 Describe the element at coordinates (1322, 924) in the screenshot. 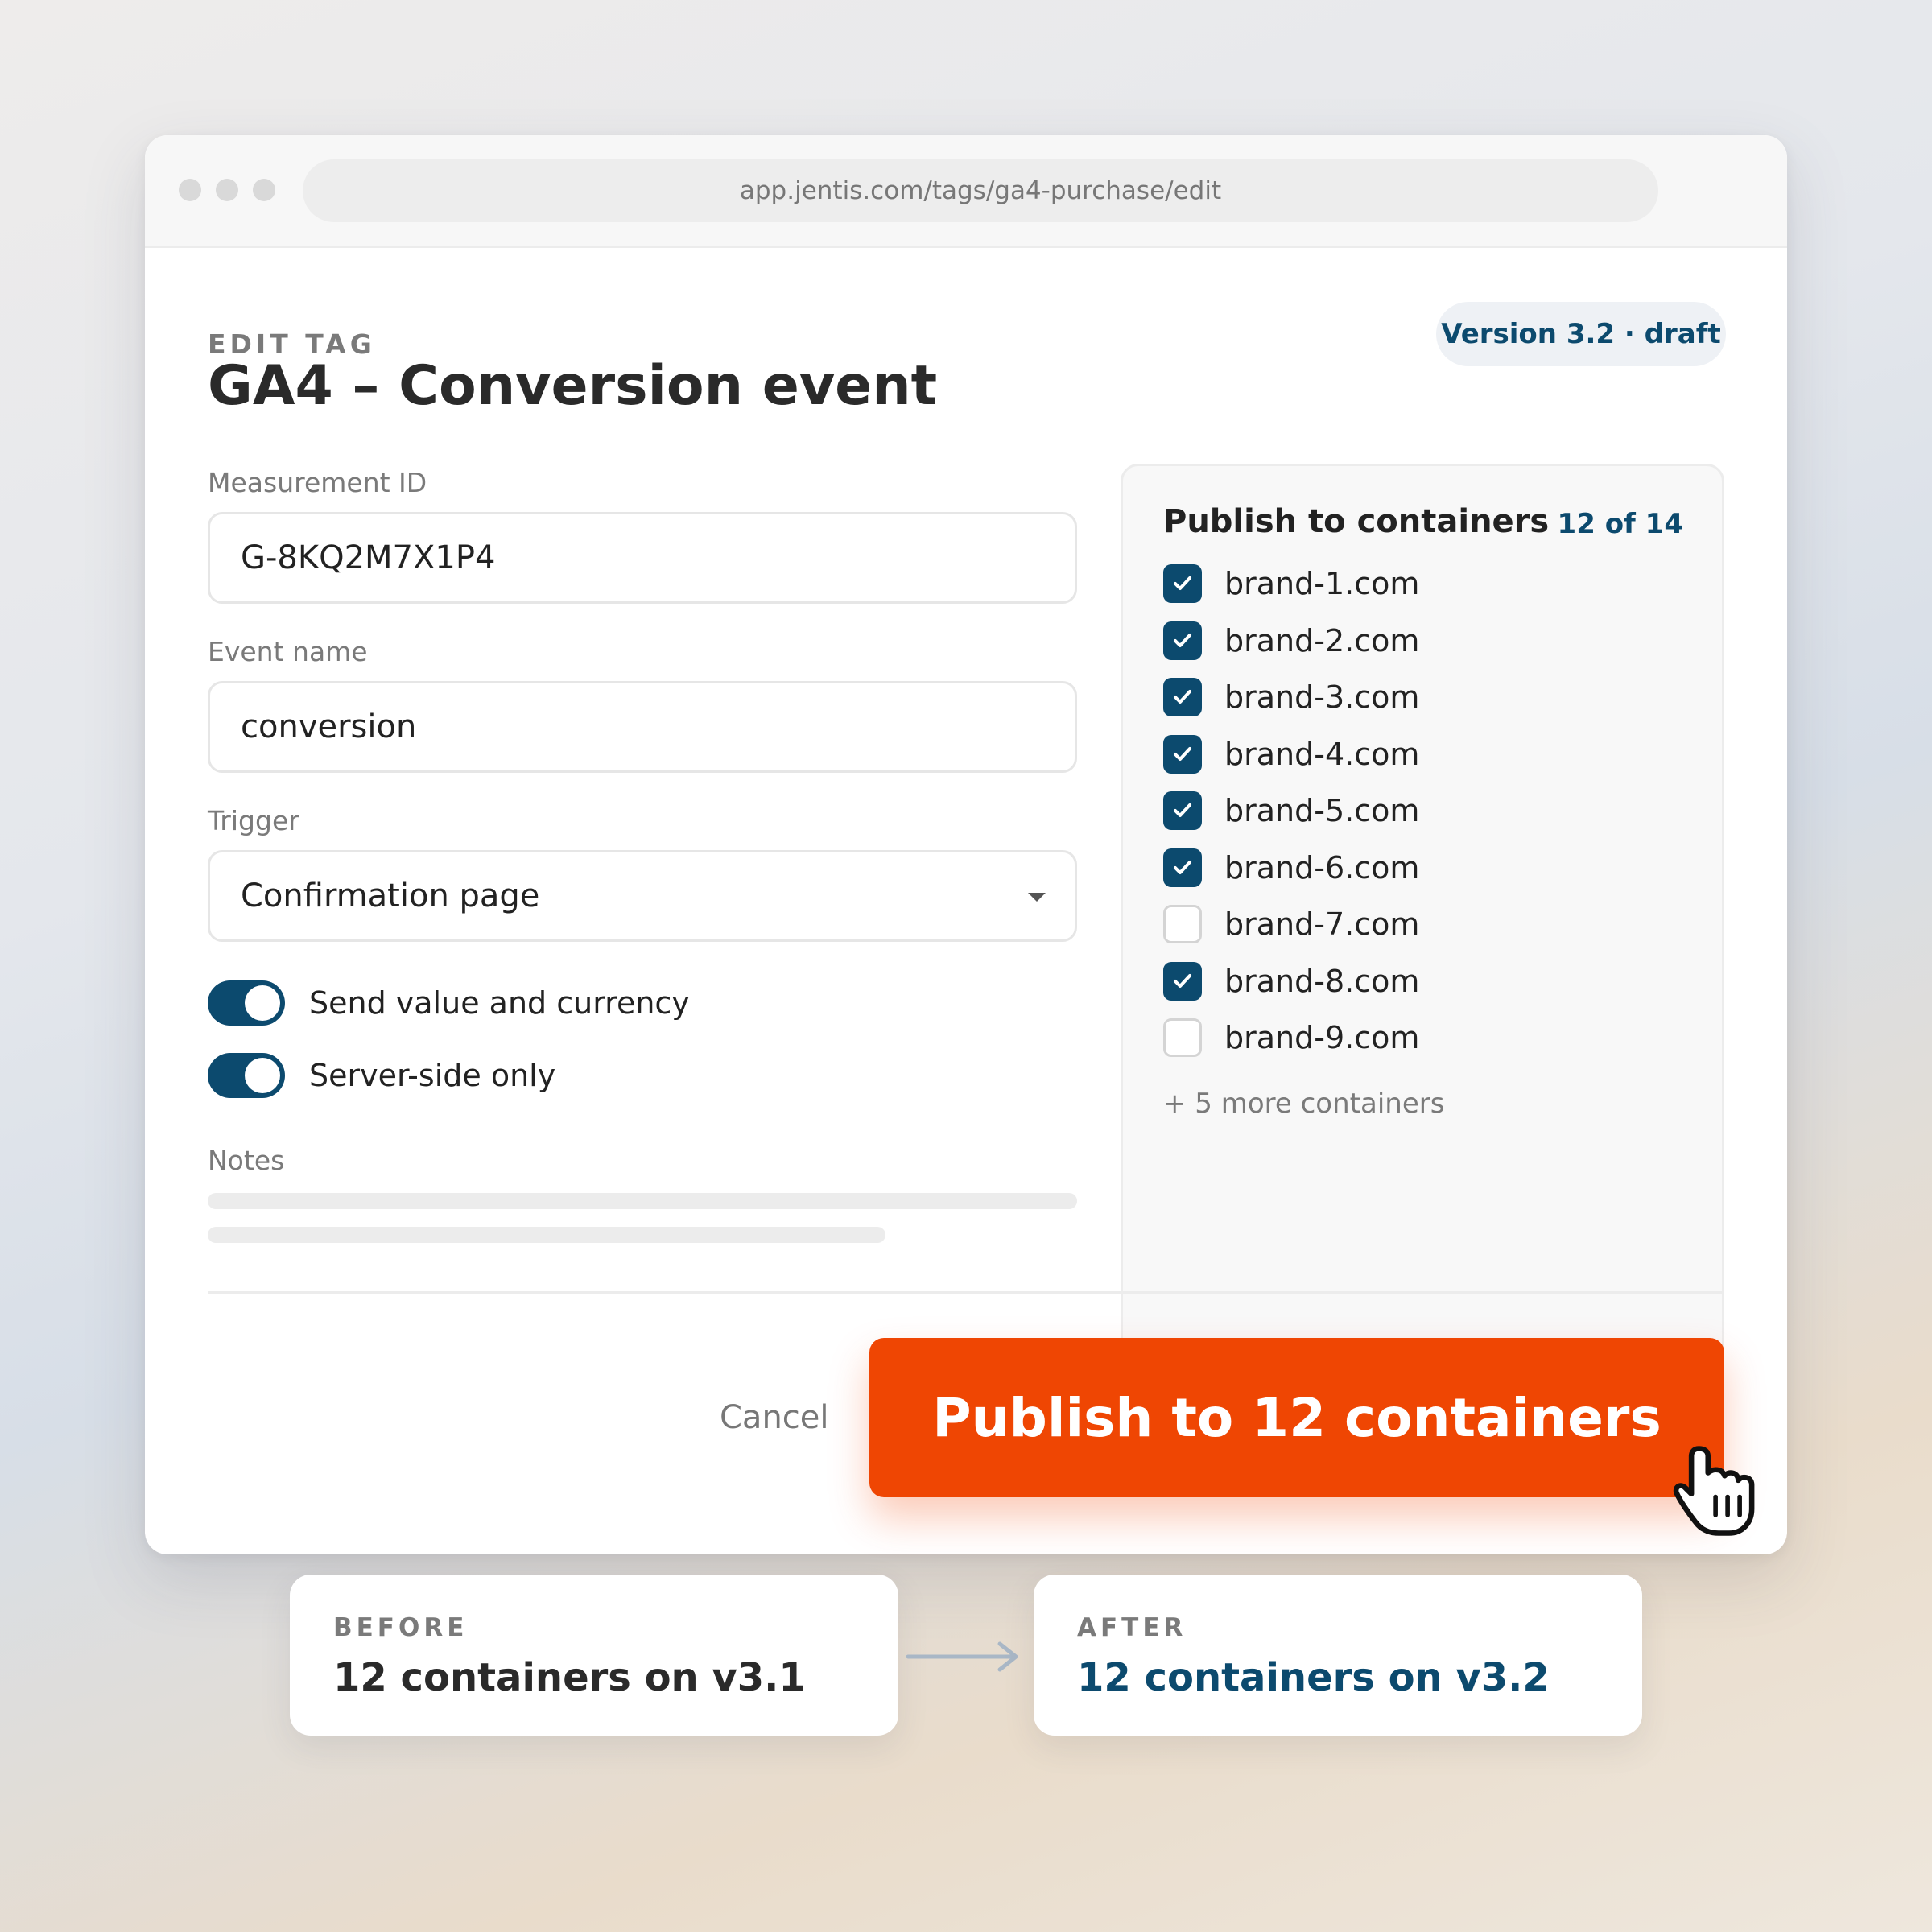

I see `container-label: brand-7.com` at that location.